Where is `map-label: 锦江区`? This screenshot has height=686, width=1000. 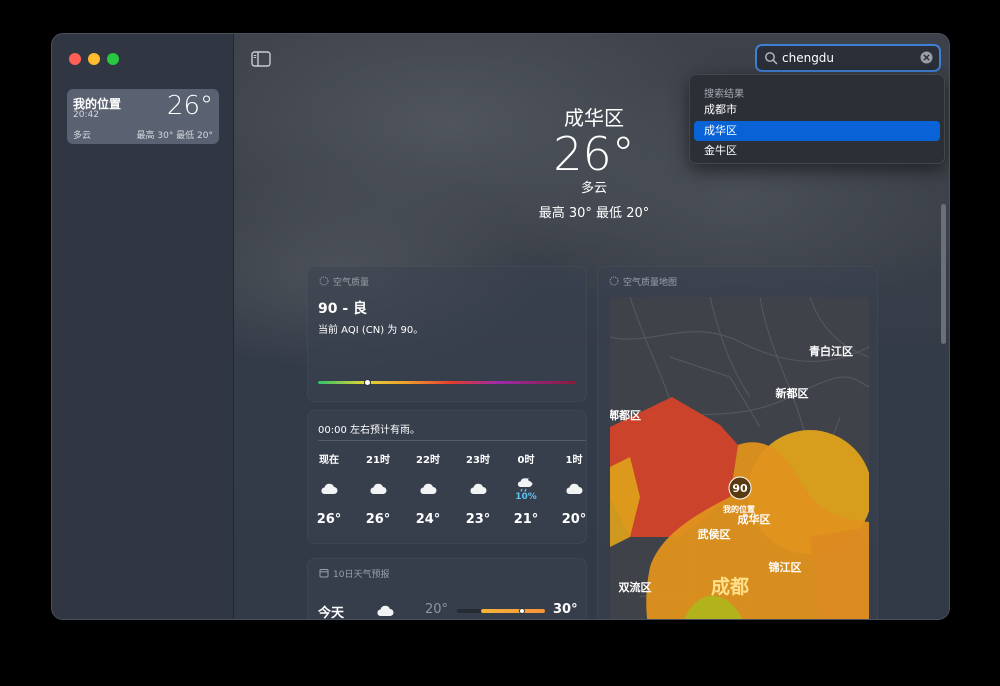
map-label: 锦江区 is located at coordinates (785, 567).